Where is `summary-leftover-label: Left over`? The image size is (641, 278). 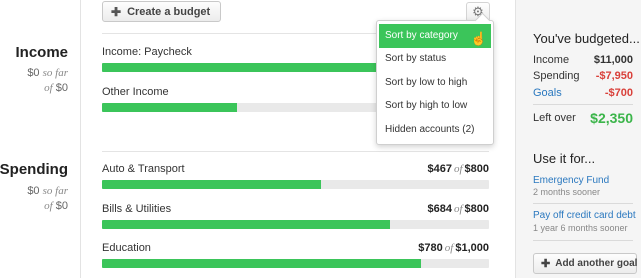 summary-leftover-label: Left over is located at coordinates (554, 118).